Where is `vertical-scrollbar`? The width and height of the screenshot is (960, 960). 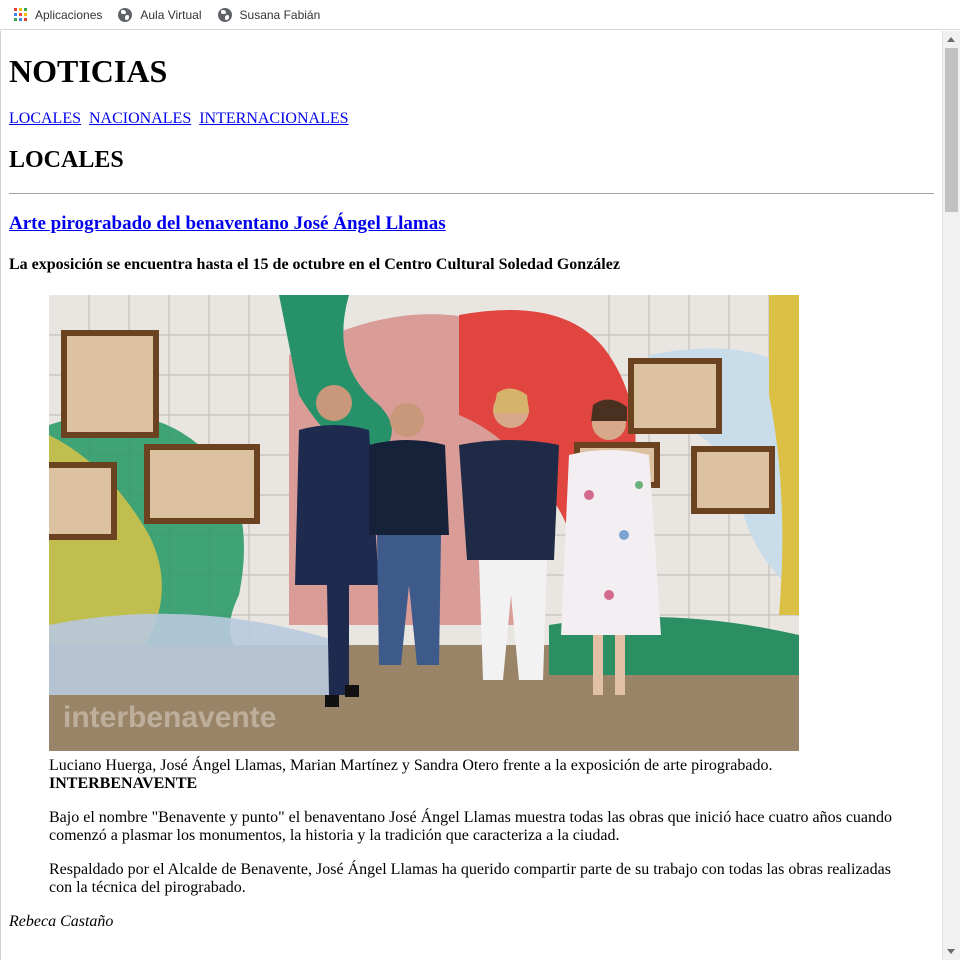 vertical-scrollbar is located at coordinates (951, 495).